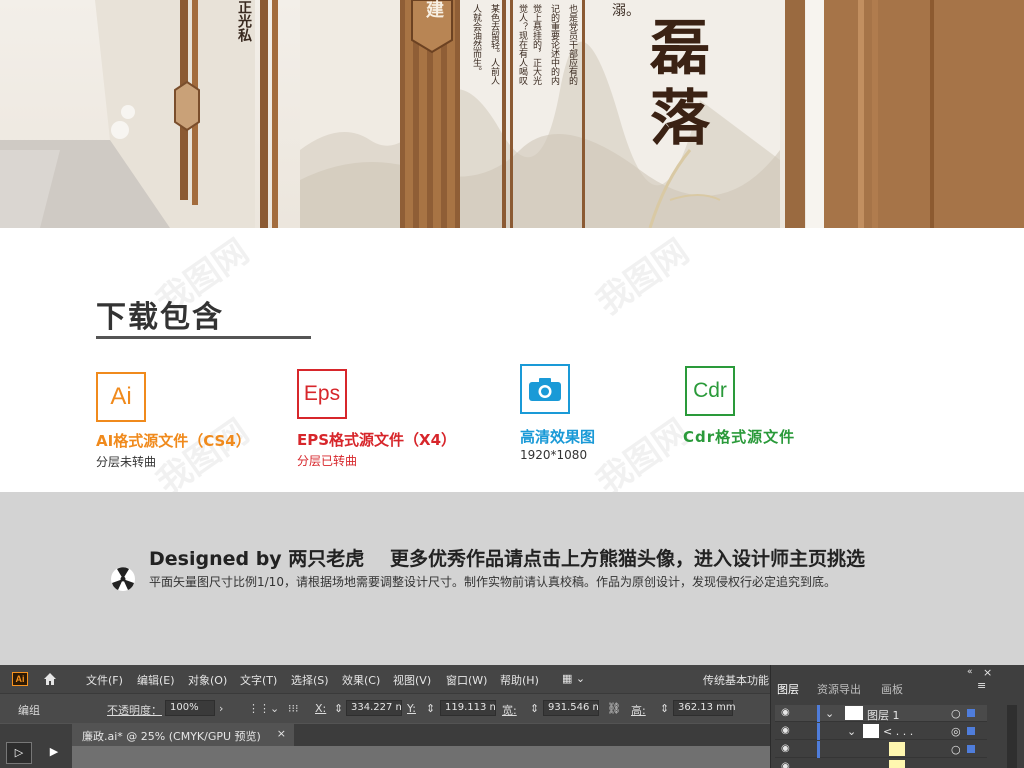  Describe the element at coordinates (970, 672) in the screenshot. I see `panel-collapse-icon: «` at that location.